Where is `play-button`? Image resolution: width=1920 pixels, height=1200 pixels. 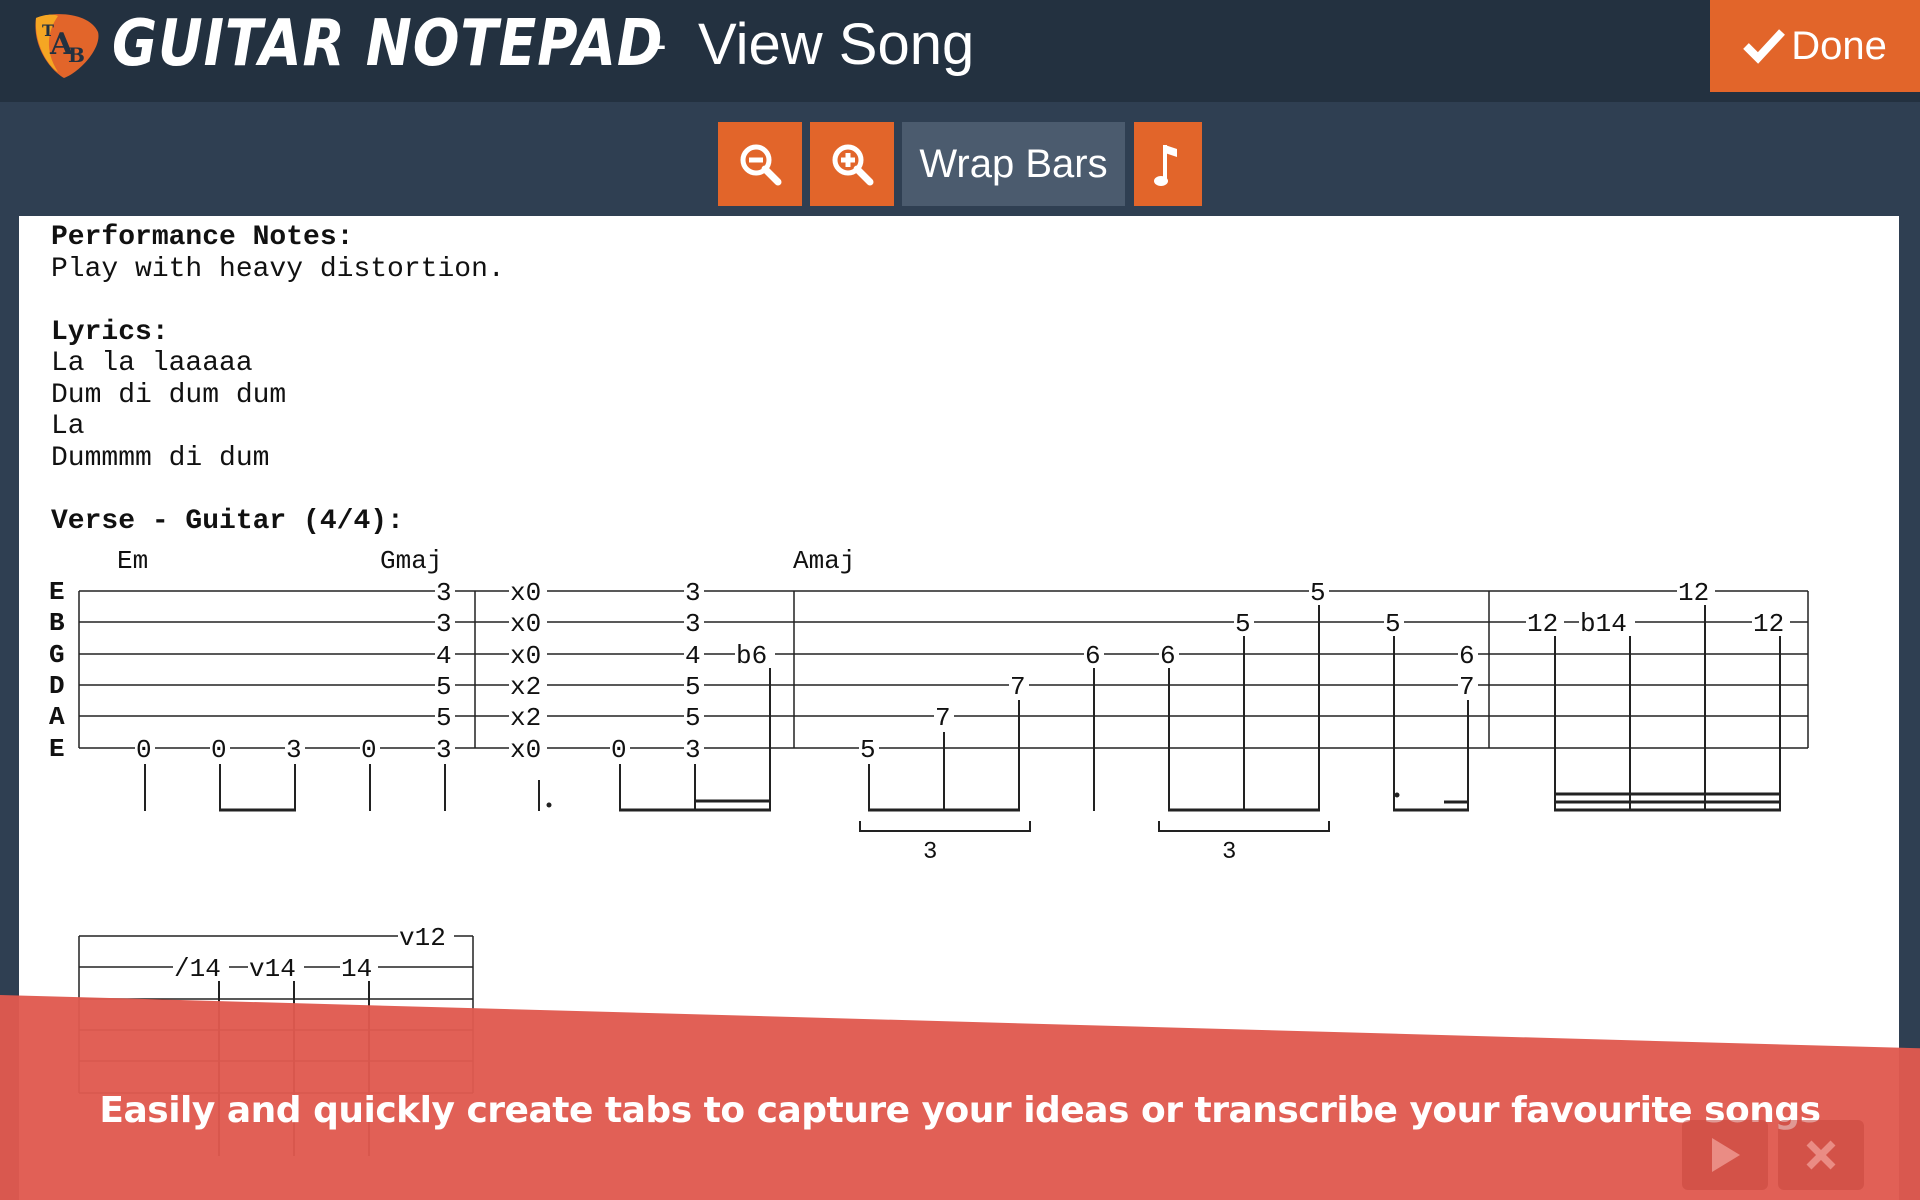
play-button is located at coordinates (1725, 1155).